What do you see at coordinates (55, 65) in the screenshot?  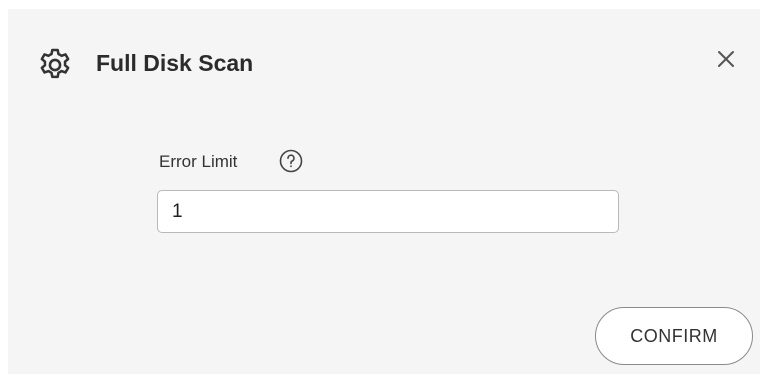 I see `gear-icon` at bounding box center [55, 65].